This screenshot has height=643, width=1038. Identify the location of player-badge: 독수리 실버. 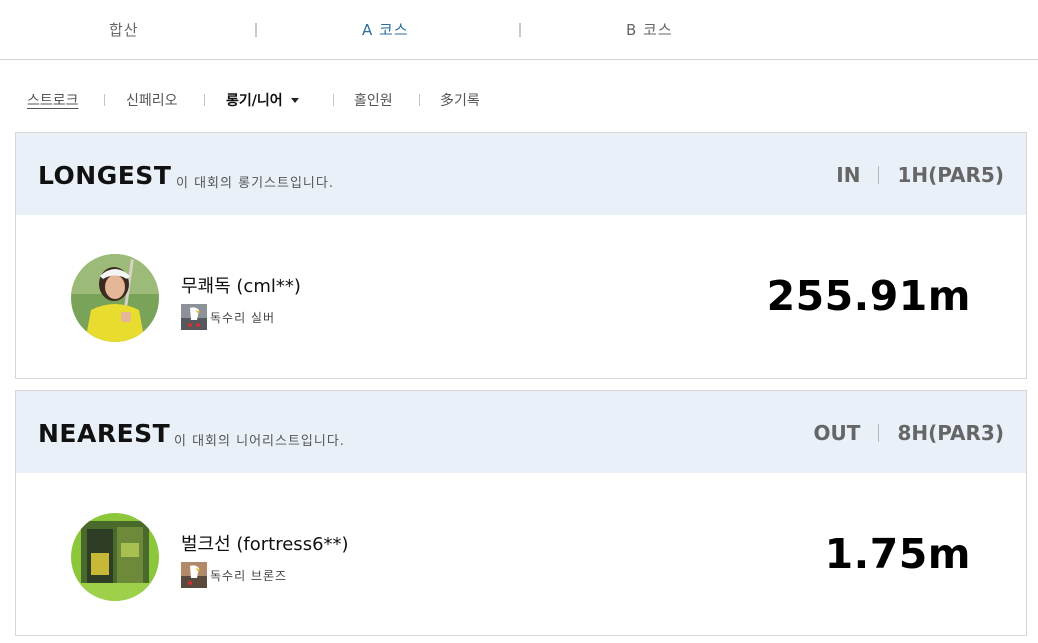
(228, 317).